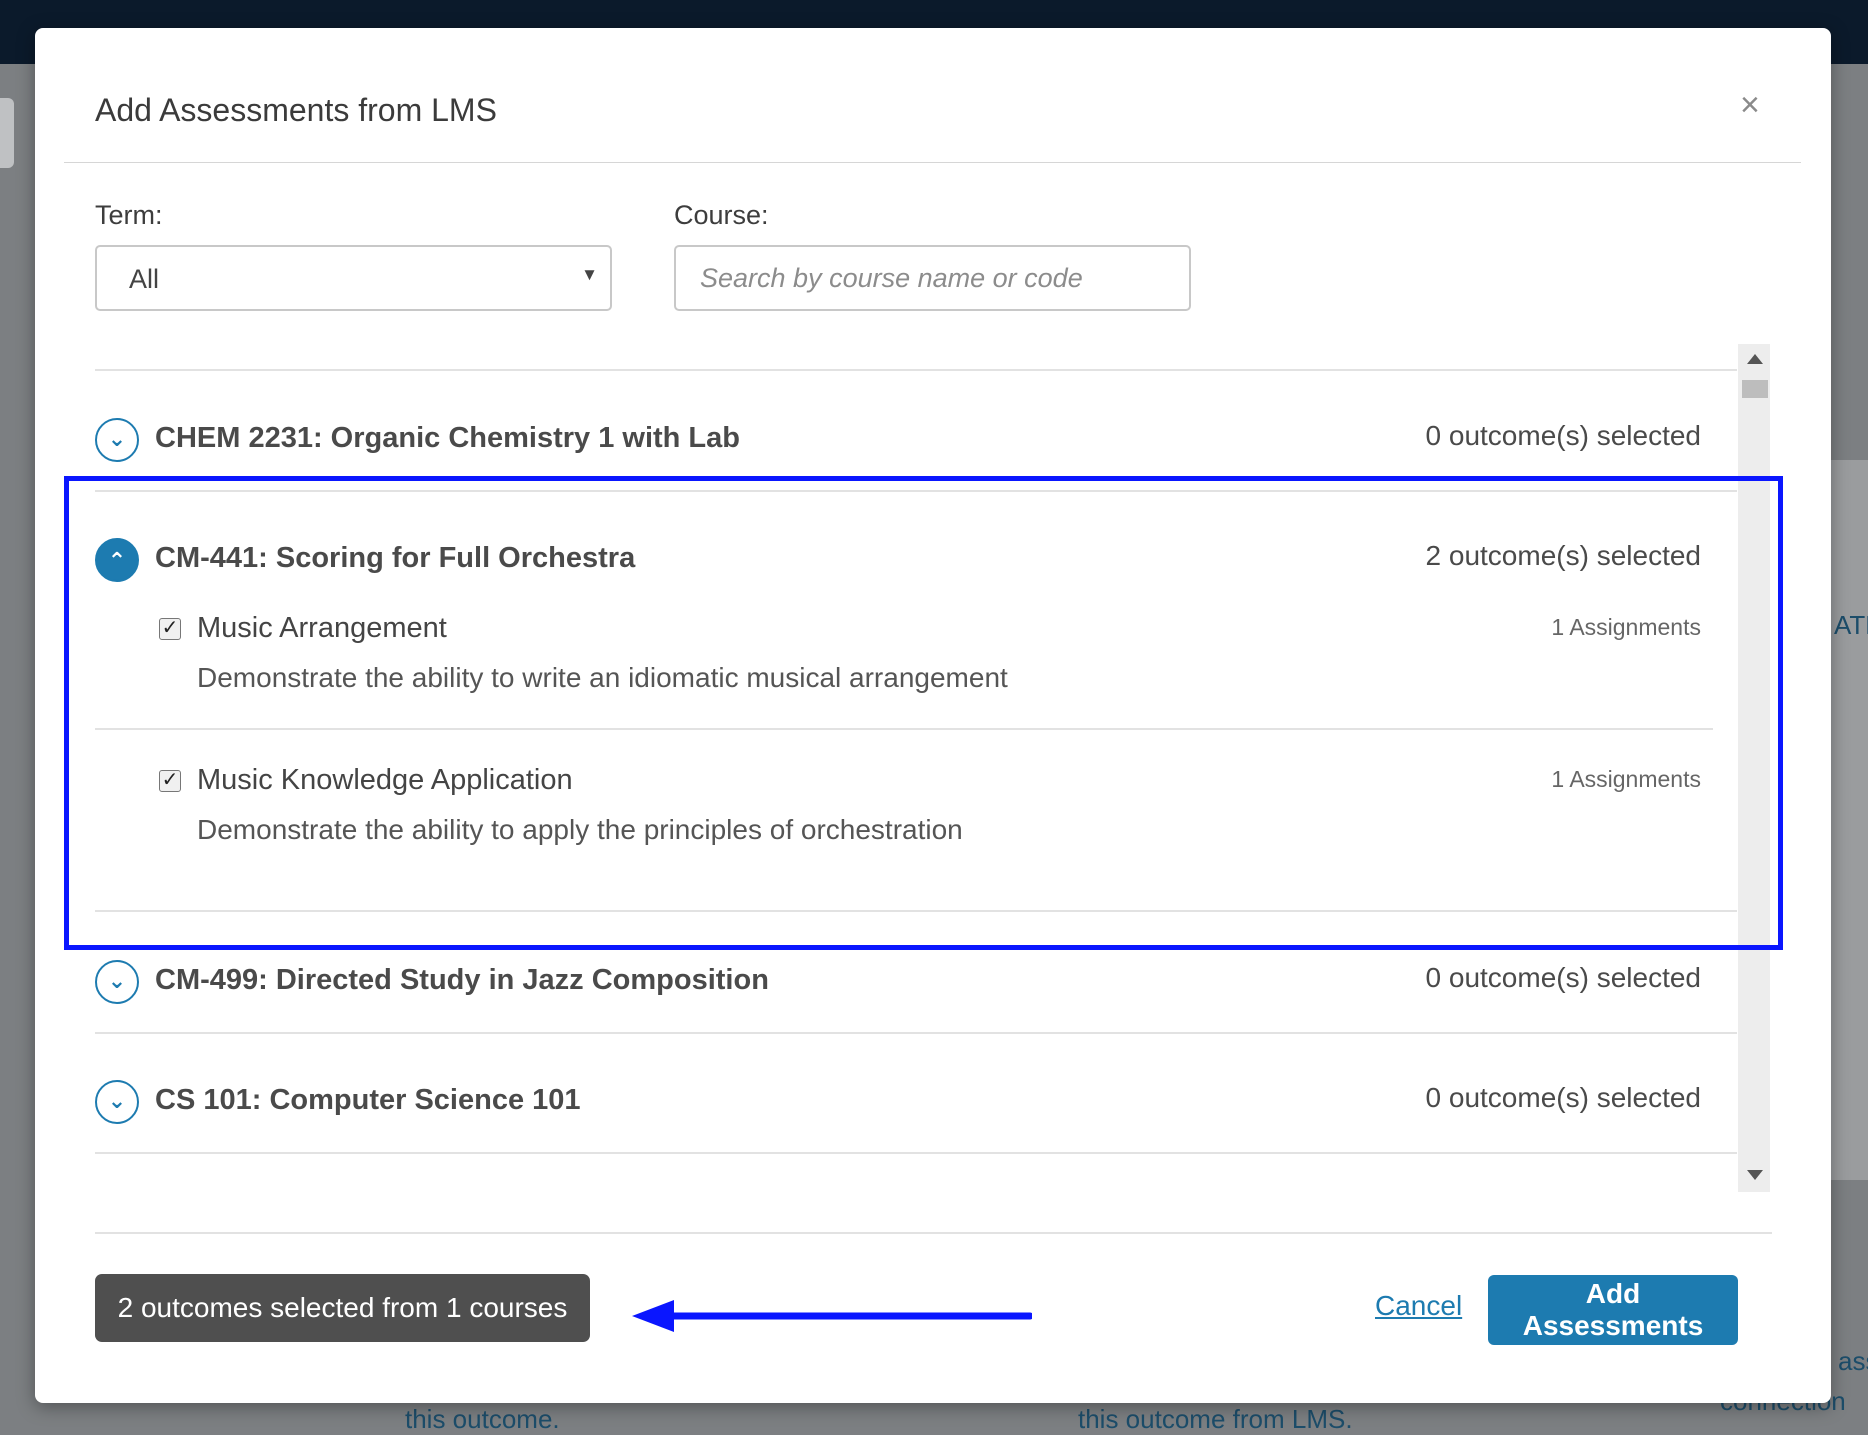 This screenshot has width=1868, height=1435. I want to click on background-control, so click(7, 133).